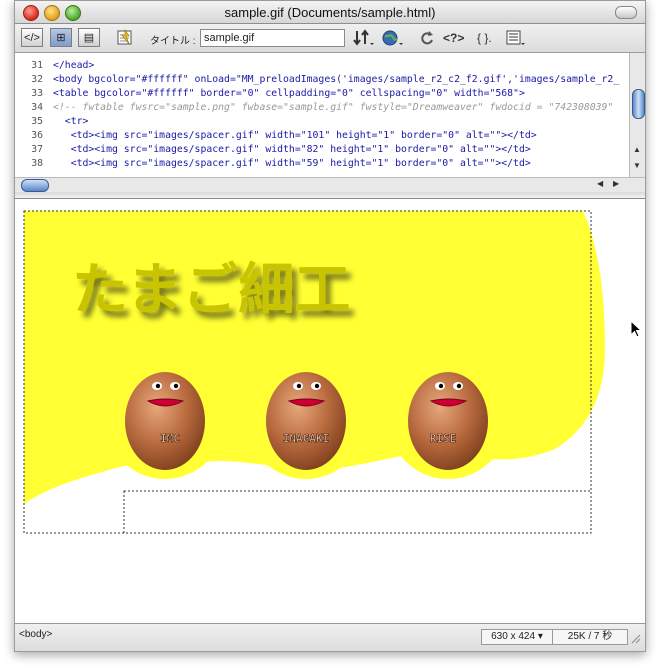  I want to click on window-title: sample.gif (Documents/sample.html), so click(330, 12).